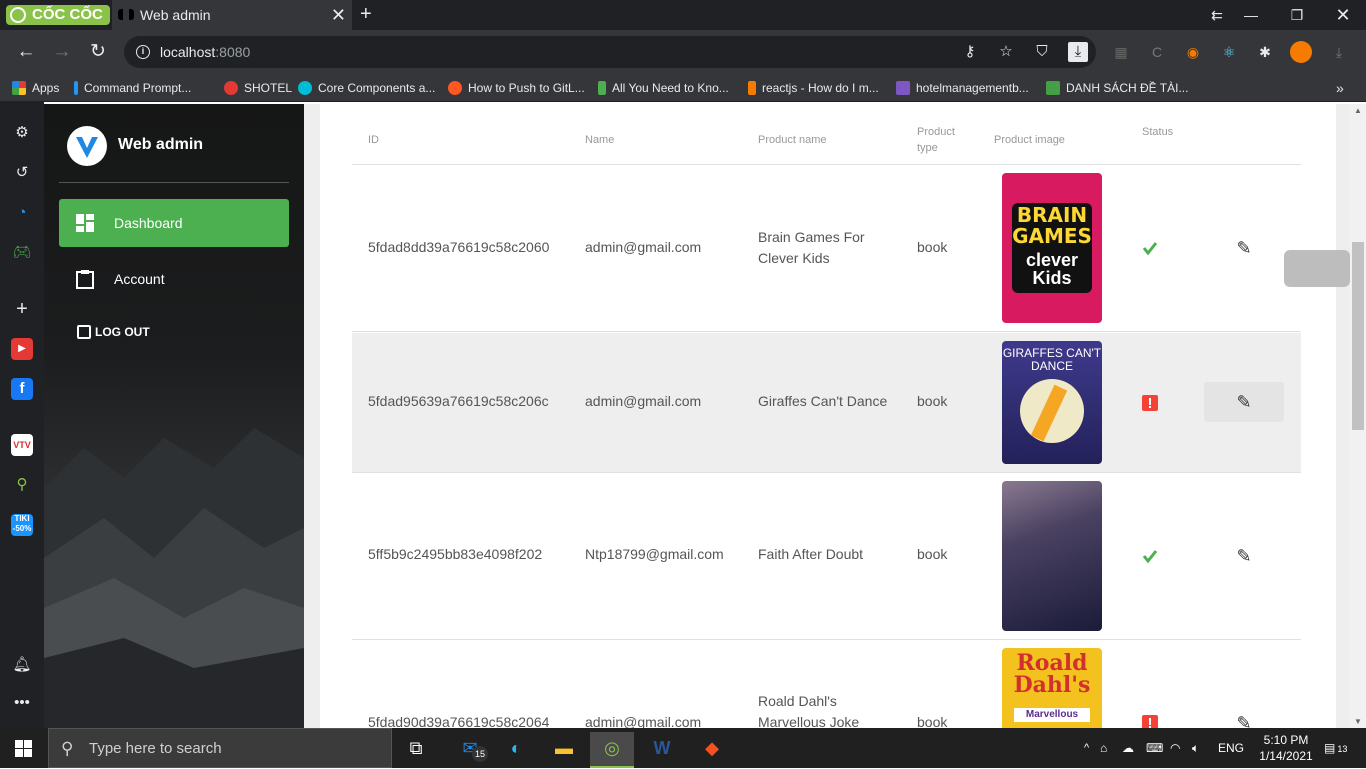  Describe the element at coordinates (516, 750) in the screenshot. I see `edge-browser-icon: ◐` at that location.